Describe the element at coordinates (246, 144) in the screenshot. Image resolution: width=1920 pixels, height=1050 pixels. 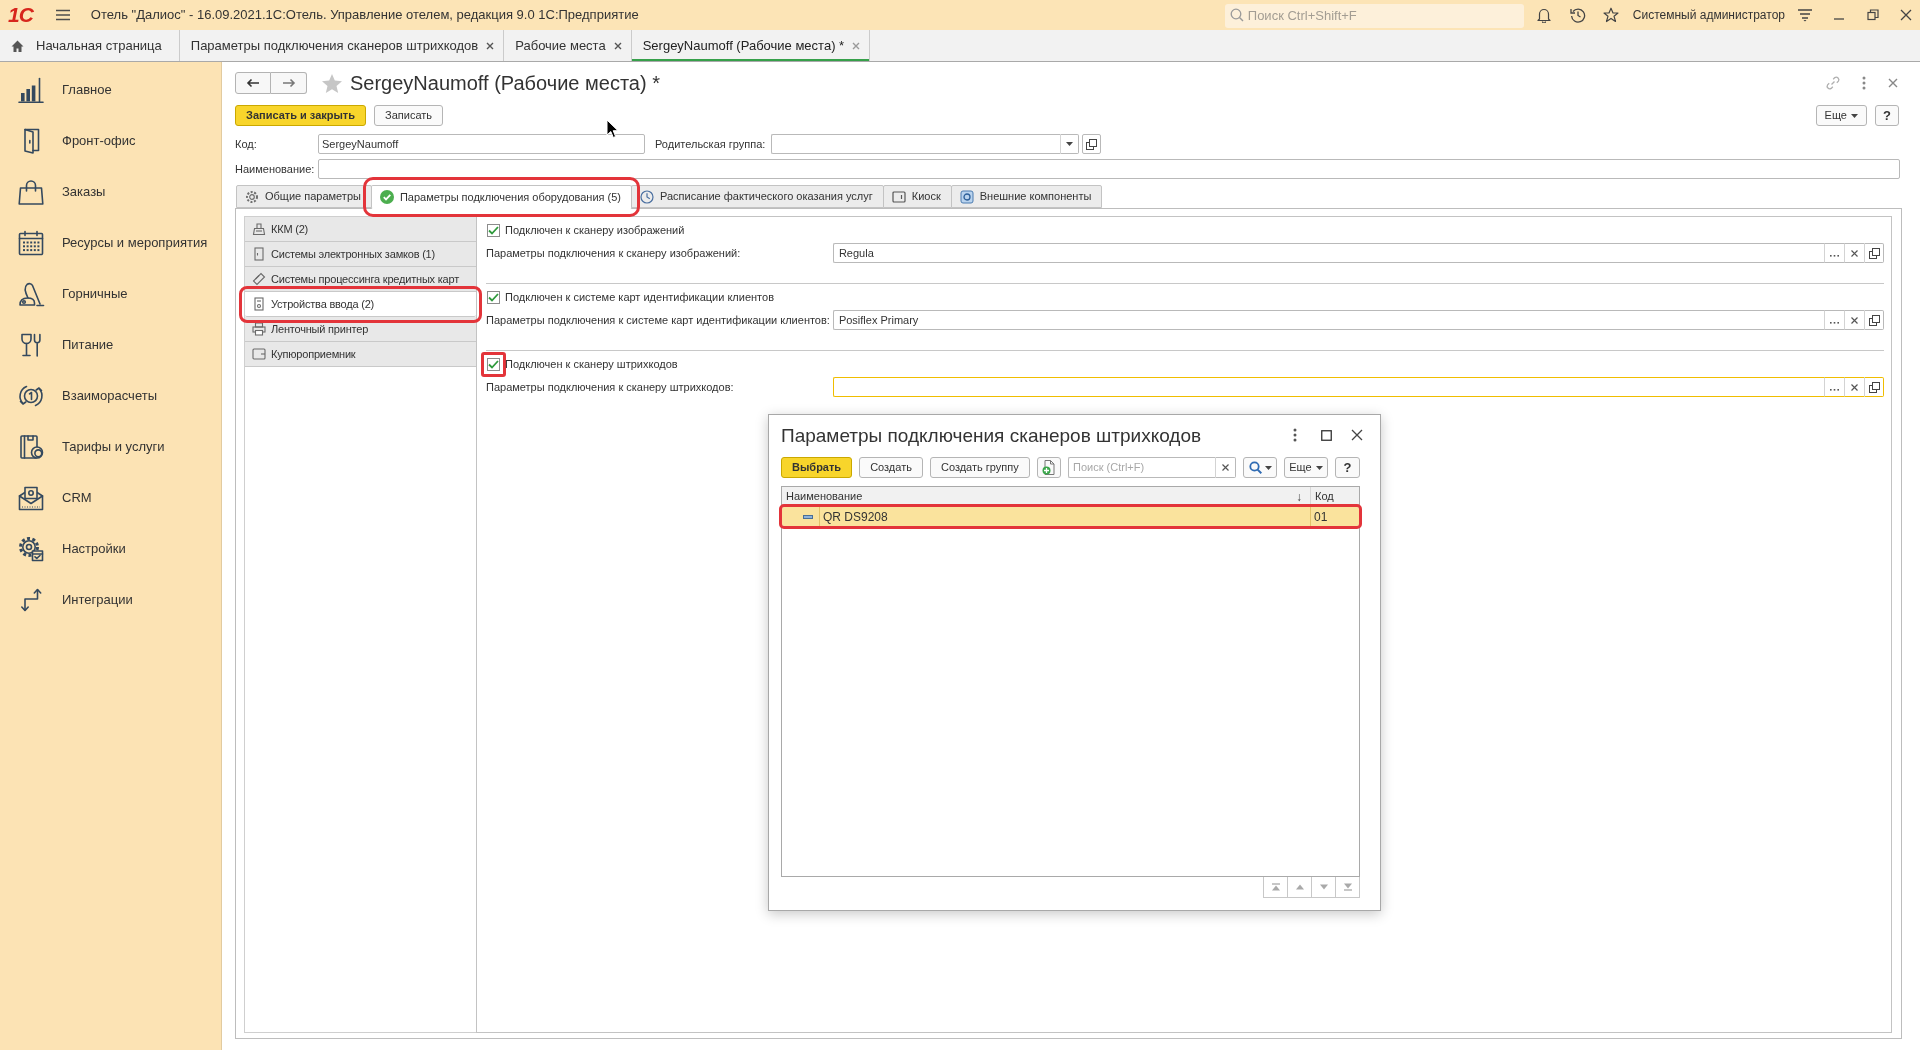
I see `field-label: Код:` at that location.